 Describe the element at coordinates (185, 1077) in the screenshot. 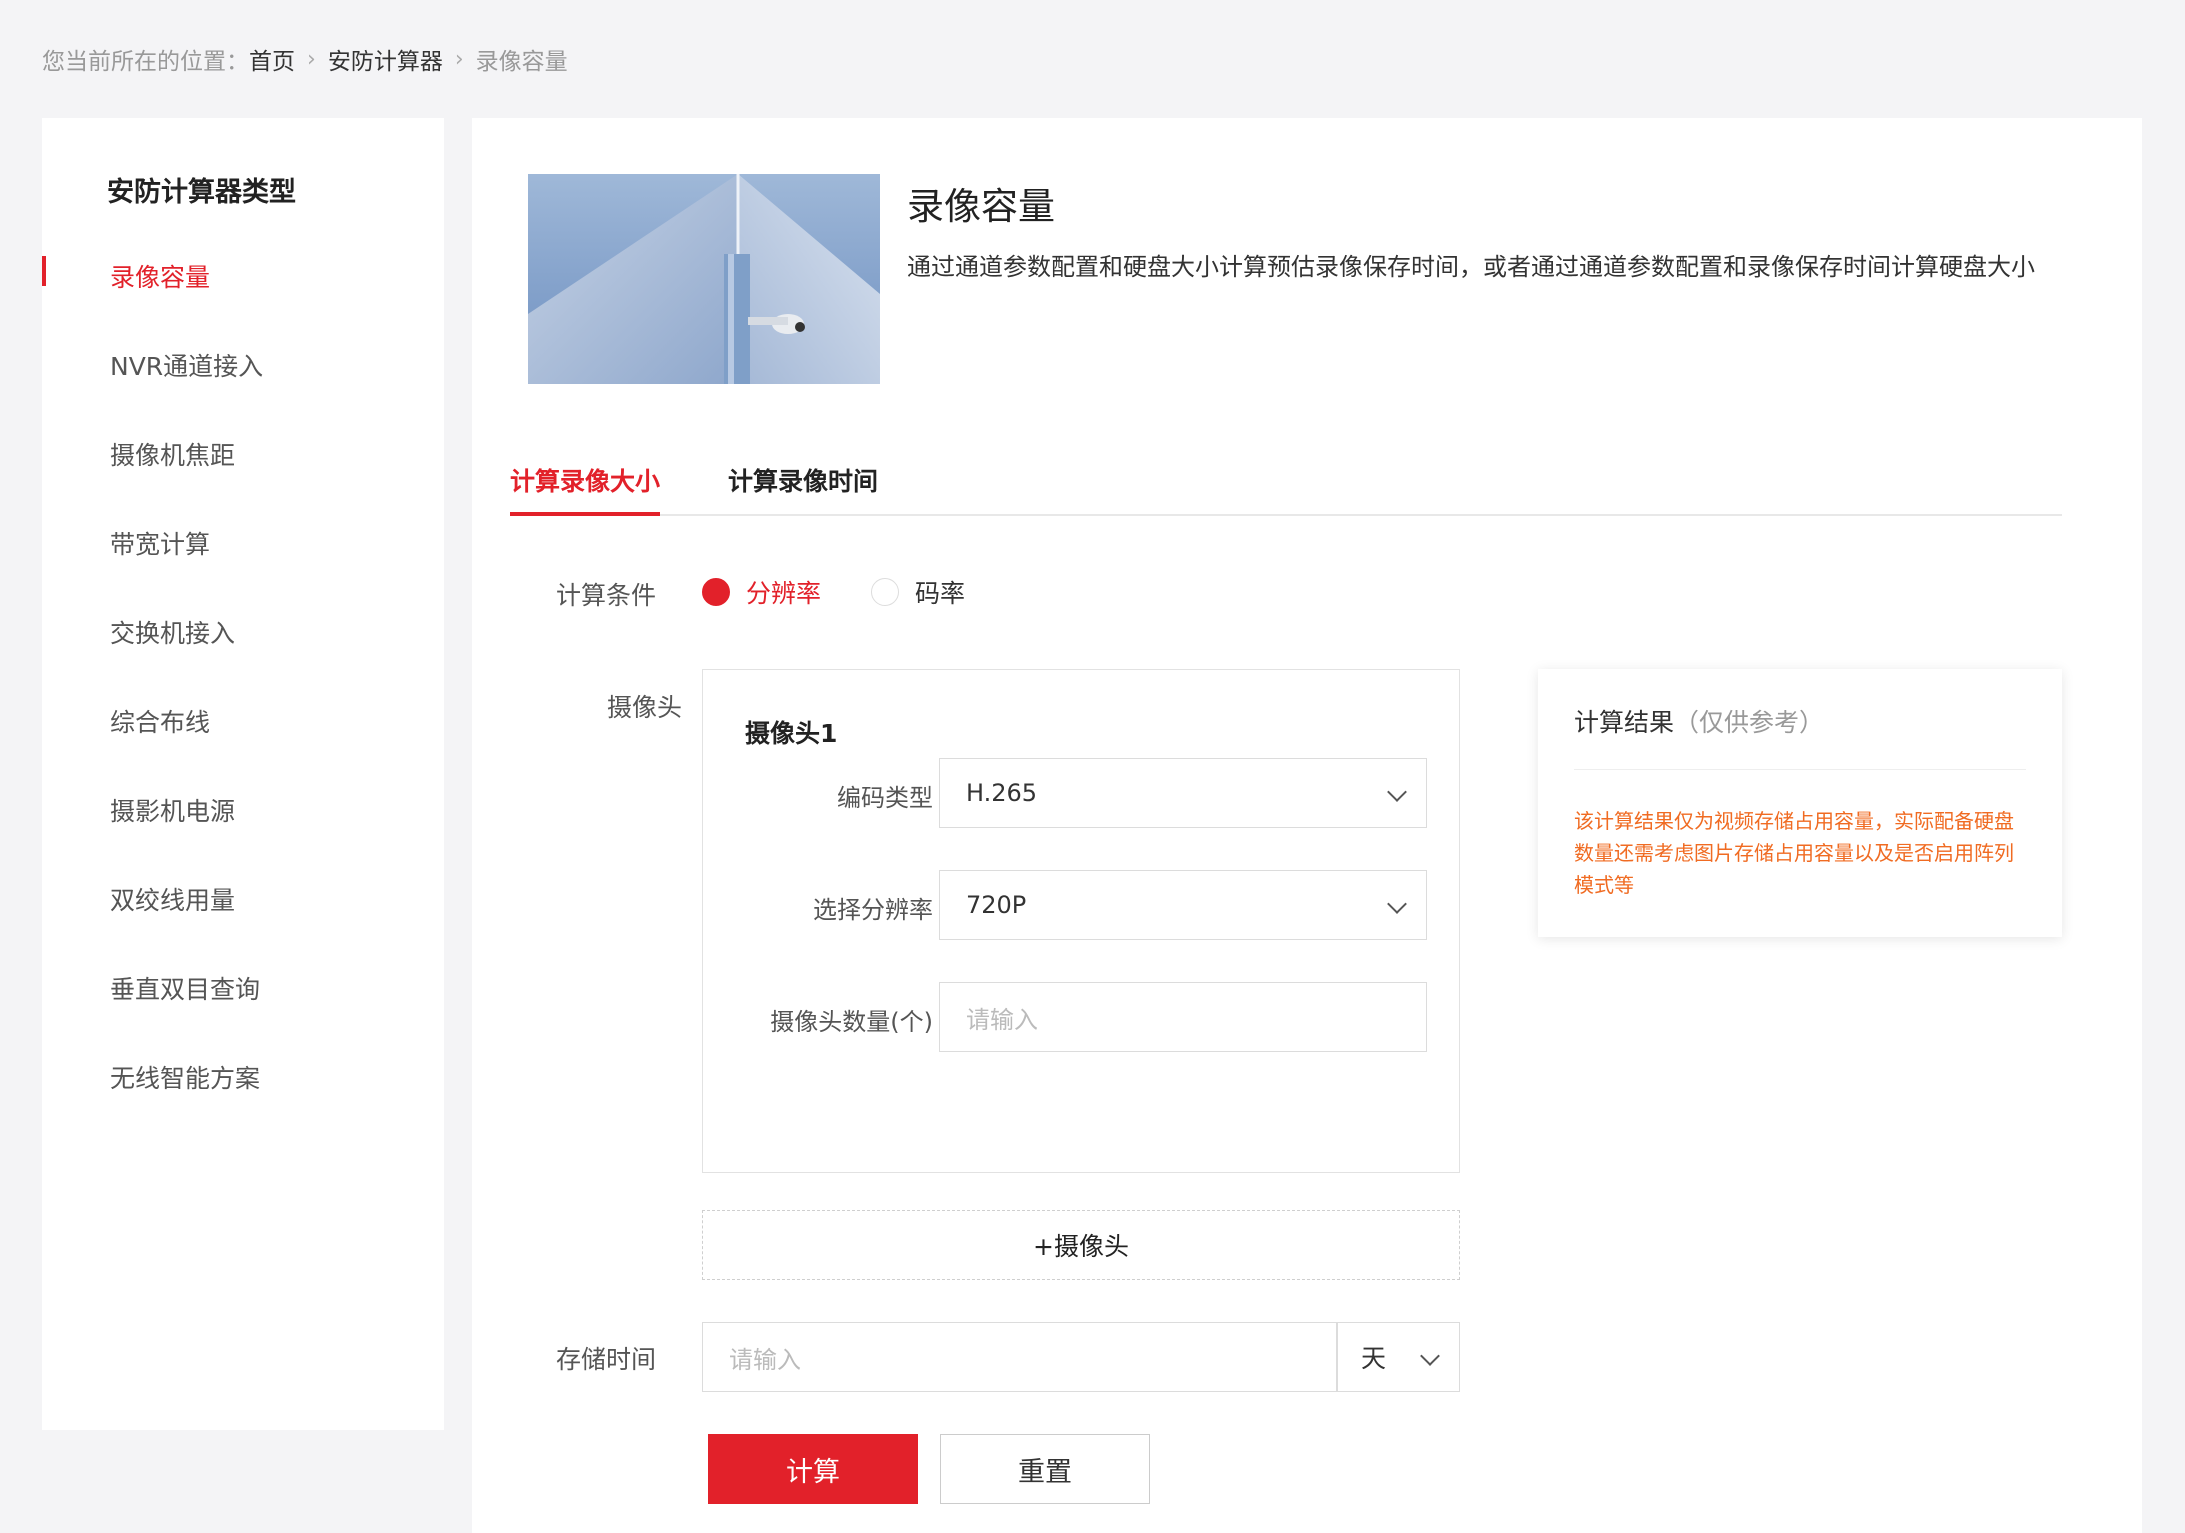

I see `sidebar-item-wireless: 无线智能方案` at that location.